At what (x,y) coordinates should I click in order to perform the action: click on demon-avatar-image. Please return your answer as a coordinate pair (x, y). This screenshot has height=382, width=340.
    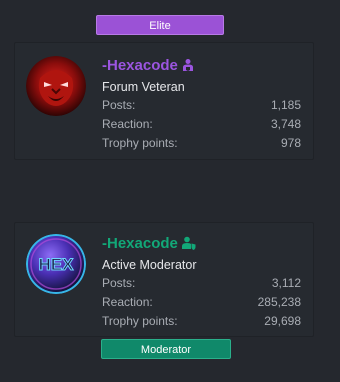
    Looking at the image, I should click on (56, 86).